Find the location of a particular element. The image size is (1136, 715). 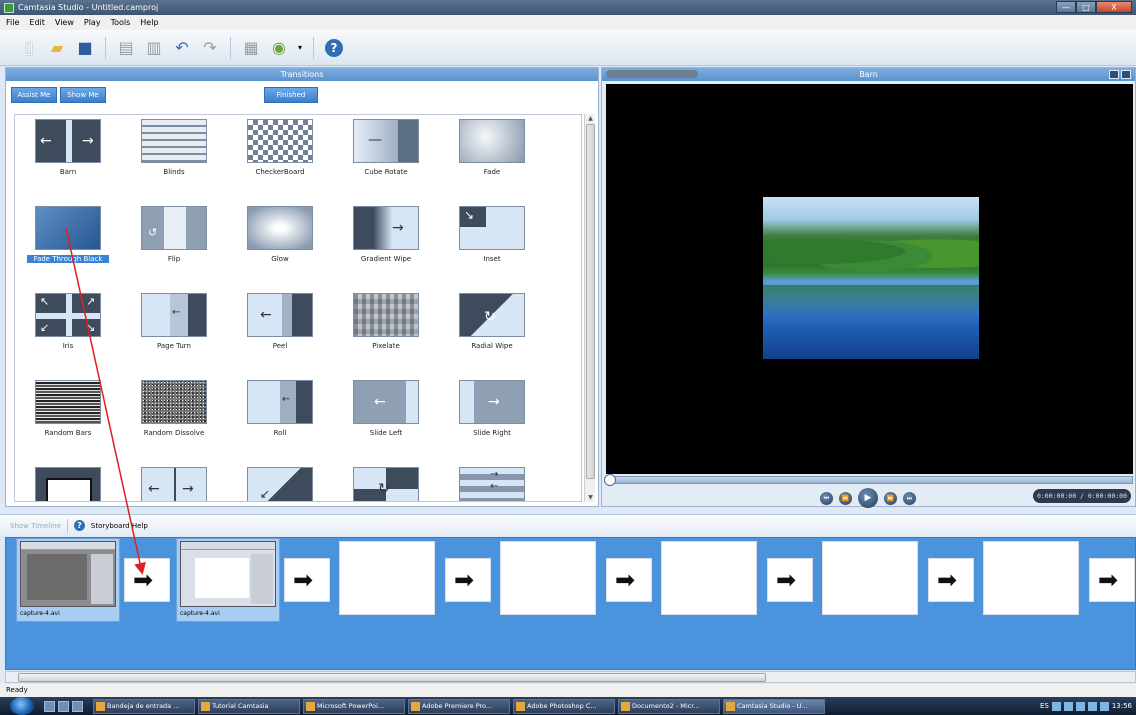

transition-barn: ← → Barn is located at coordinates (68, 160).